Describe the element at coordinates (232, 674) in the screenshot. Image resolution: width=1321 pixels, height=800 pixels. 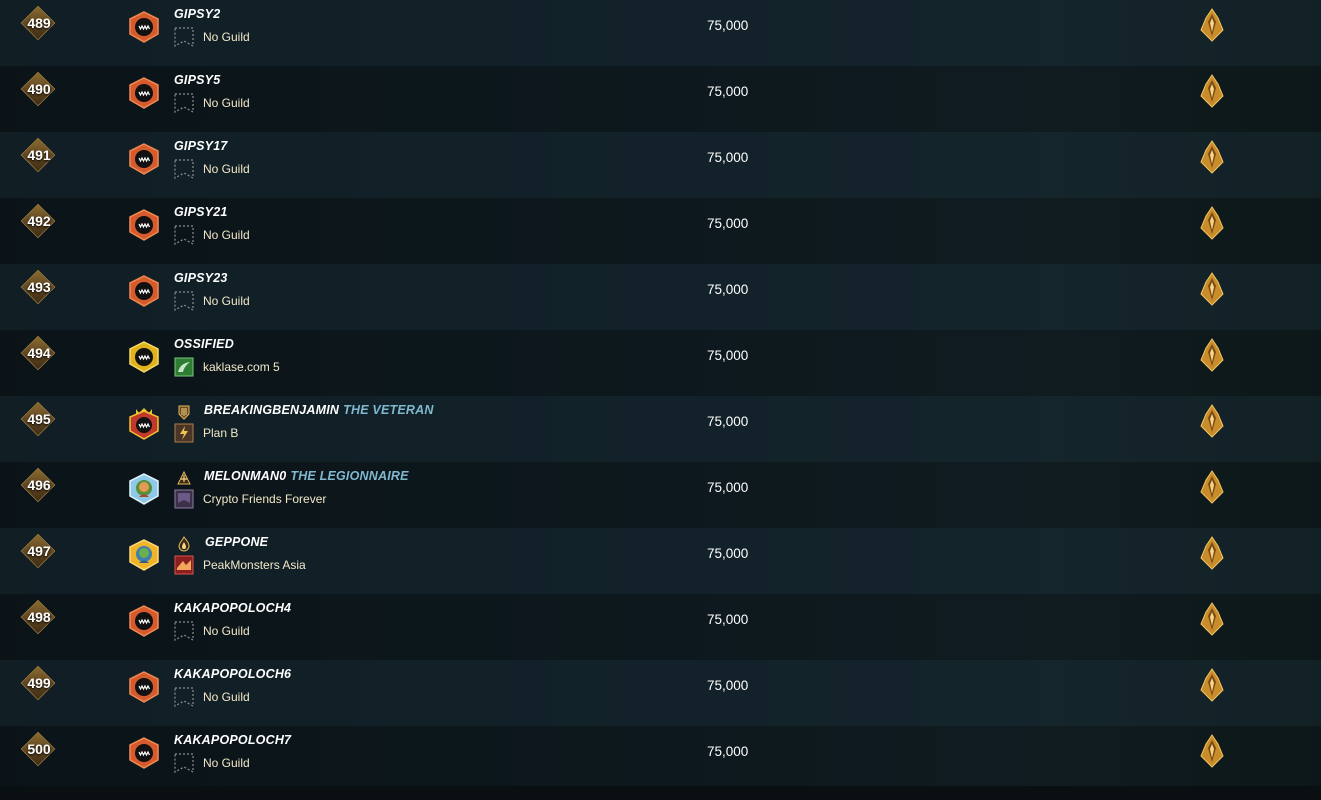
I see `player-name: KAKAPOPOLOCH6` at that location.